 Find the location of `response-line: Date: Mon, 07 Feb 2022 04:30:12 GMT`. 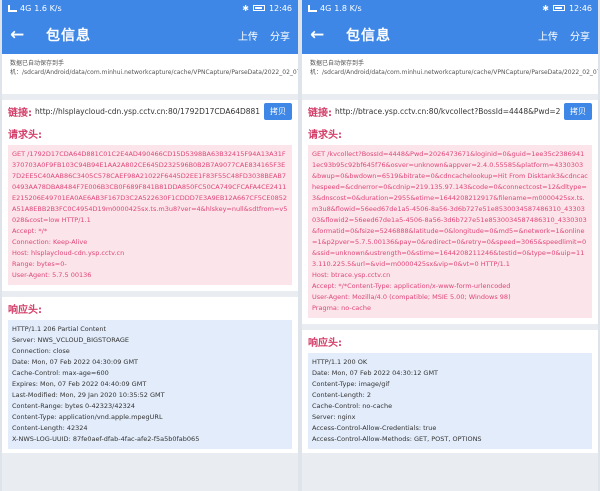

response-line: Date: Mon, 07 Feb 2022 04:30:12 GMT is located at coordinates (375, 373).